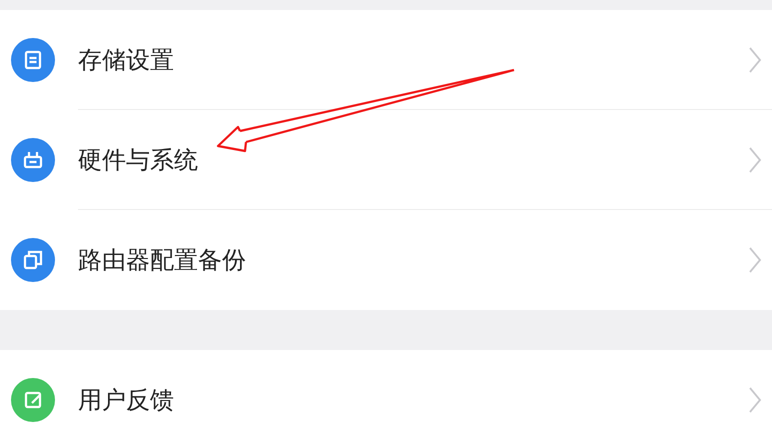  I want to click on menu-item-label: 硬件与系统, so click(413, 160).